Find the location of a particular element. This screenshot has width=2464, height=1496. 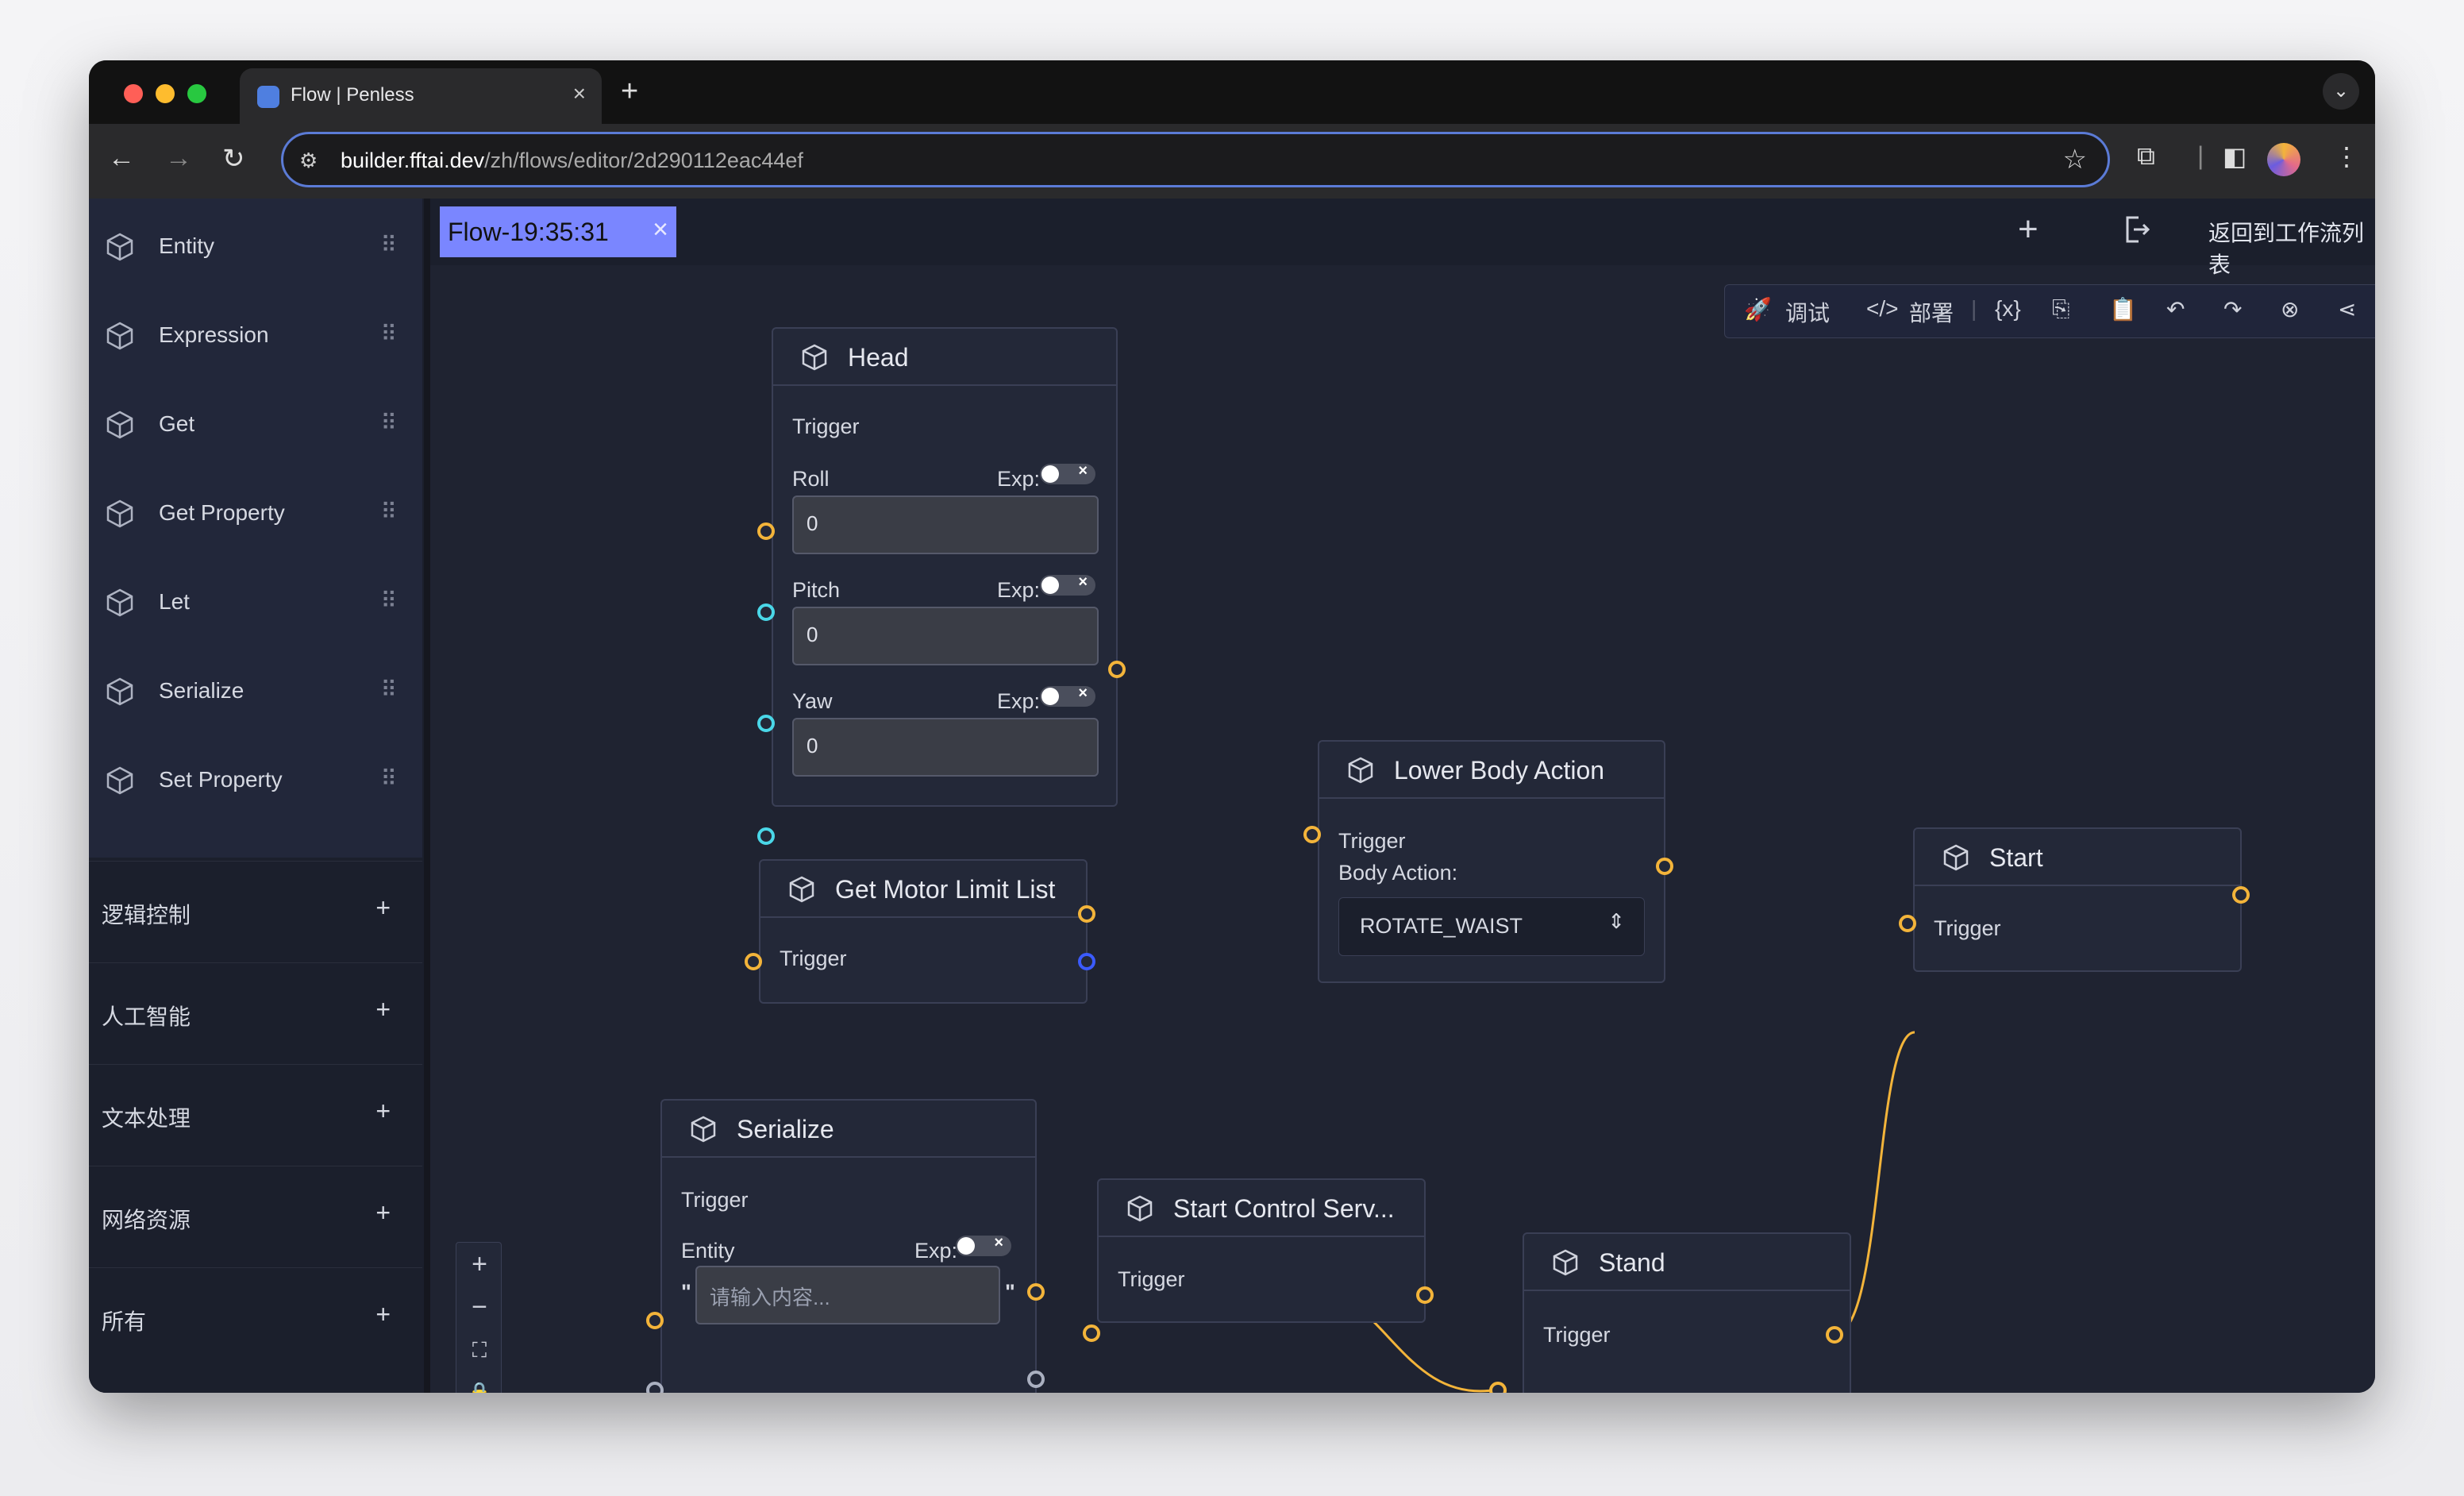

body-action-select: ROTATE_WAIST ⇕ is located at coordinates (1491, 926).